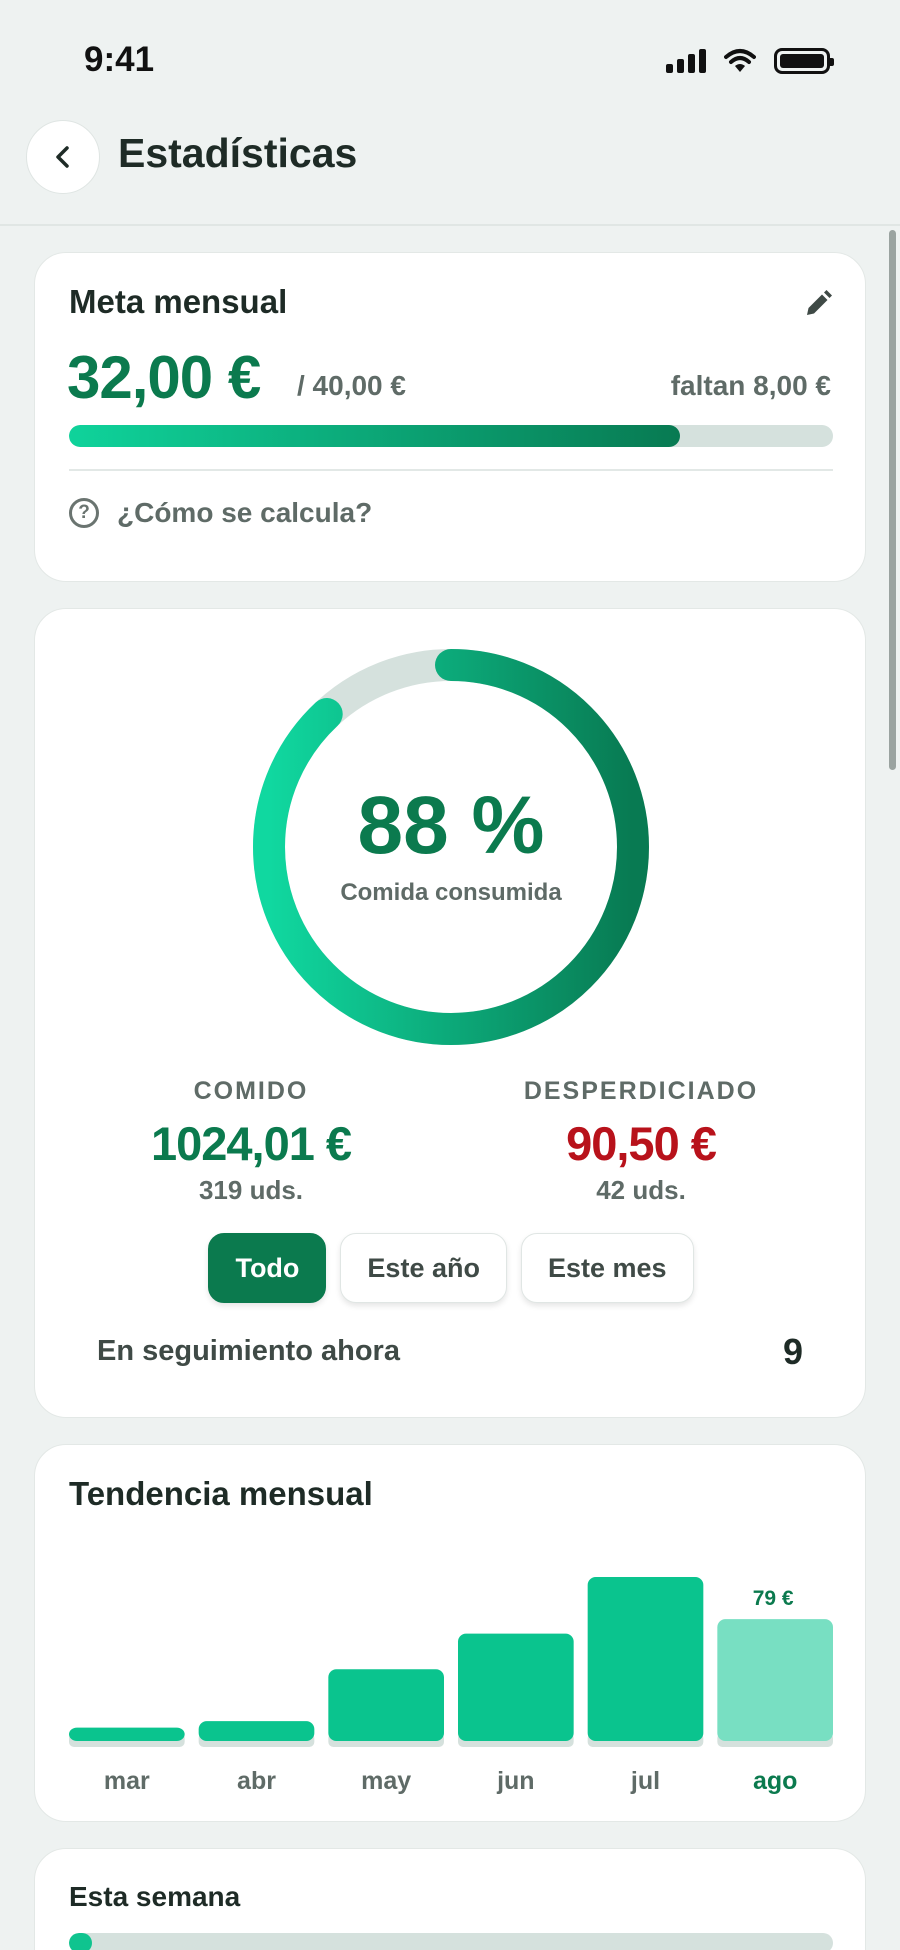  I want to click on goal-progress-fill, so click(375, 436).